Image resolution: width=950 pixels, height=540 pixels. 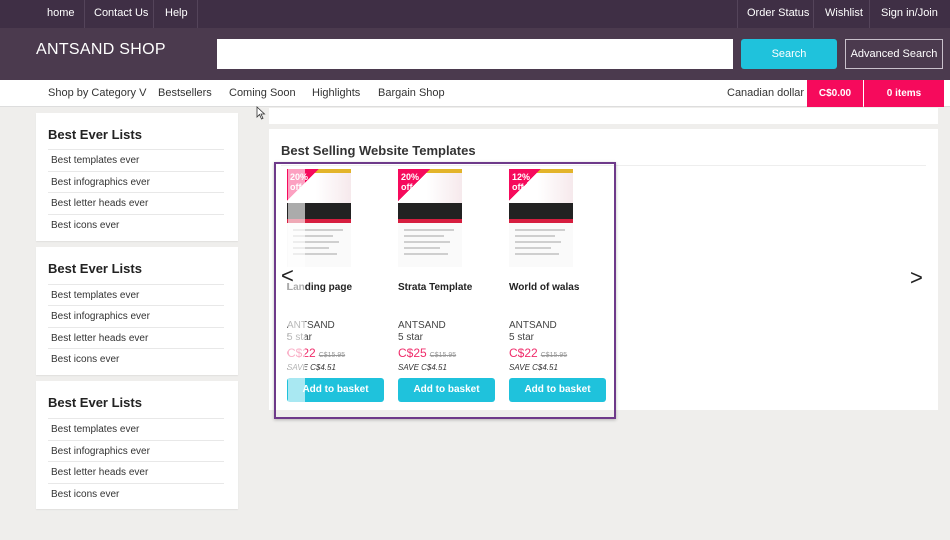 I want to click on section-title: Best Selling Website Templates, so click(x=378, y=150).